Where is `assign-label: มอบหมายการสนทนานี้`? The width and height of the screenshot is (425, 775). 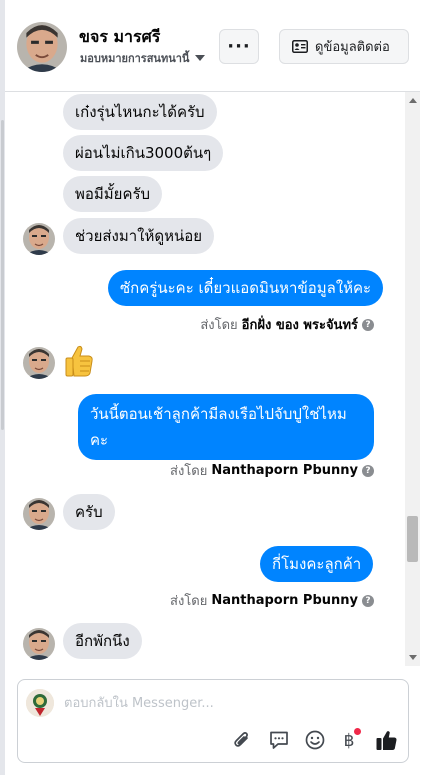
assign-label: มอบหมายการสนทนานี้ is located at coordinates (135, 58).